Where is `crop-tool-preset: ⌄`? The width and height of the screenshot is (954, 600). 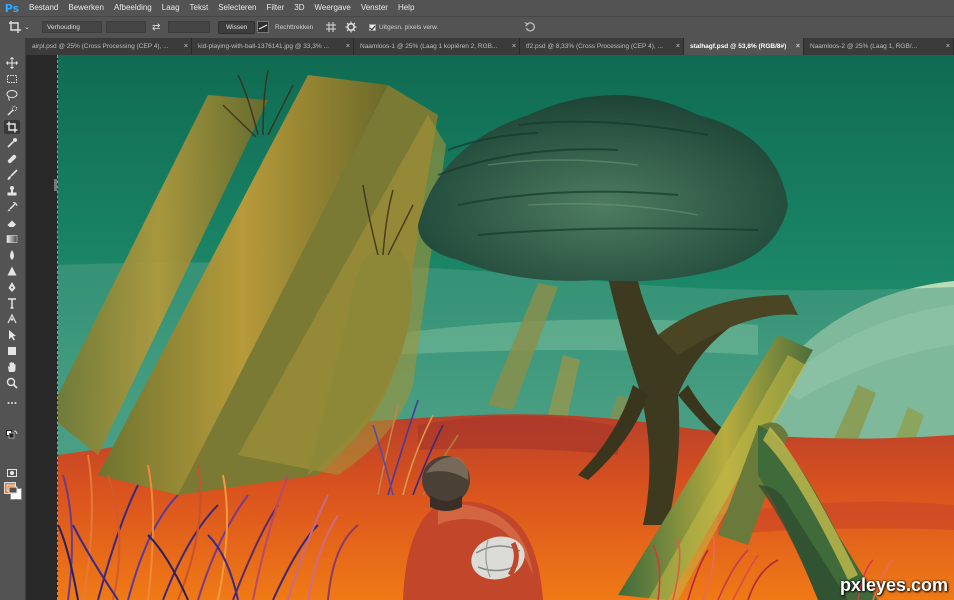 crop-tool-preset: ⌄ is located at coordinates (19, 27).